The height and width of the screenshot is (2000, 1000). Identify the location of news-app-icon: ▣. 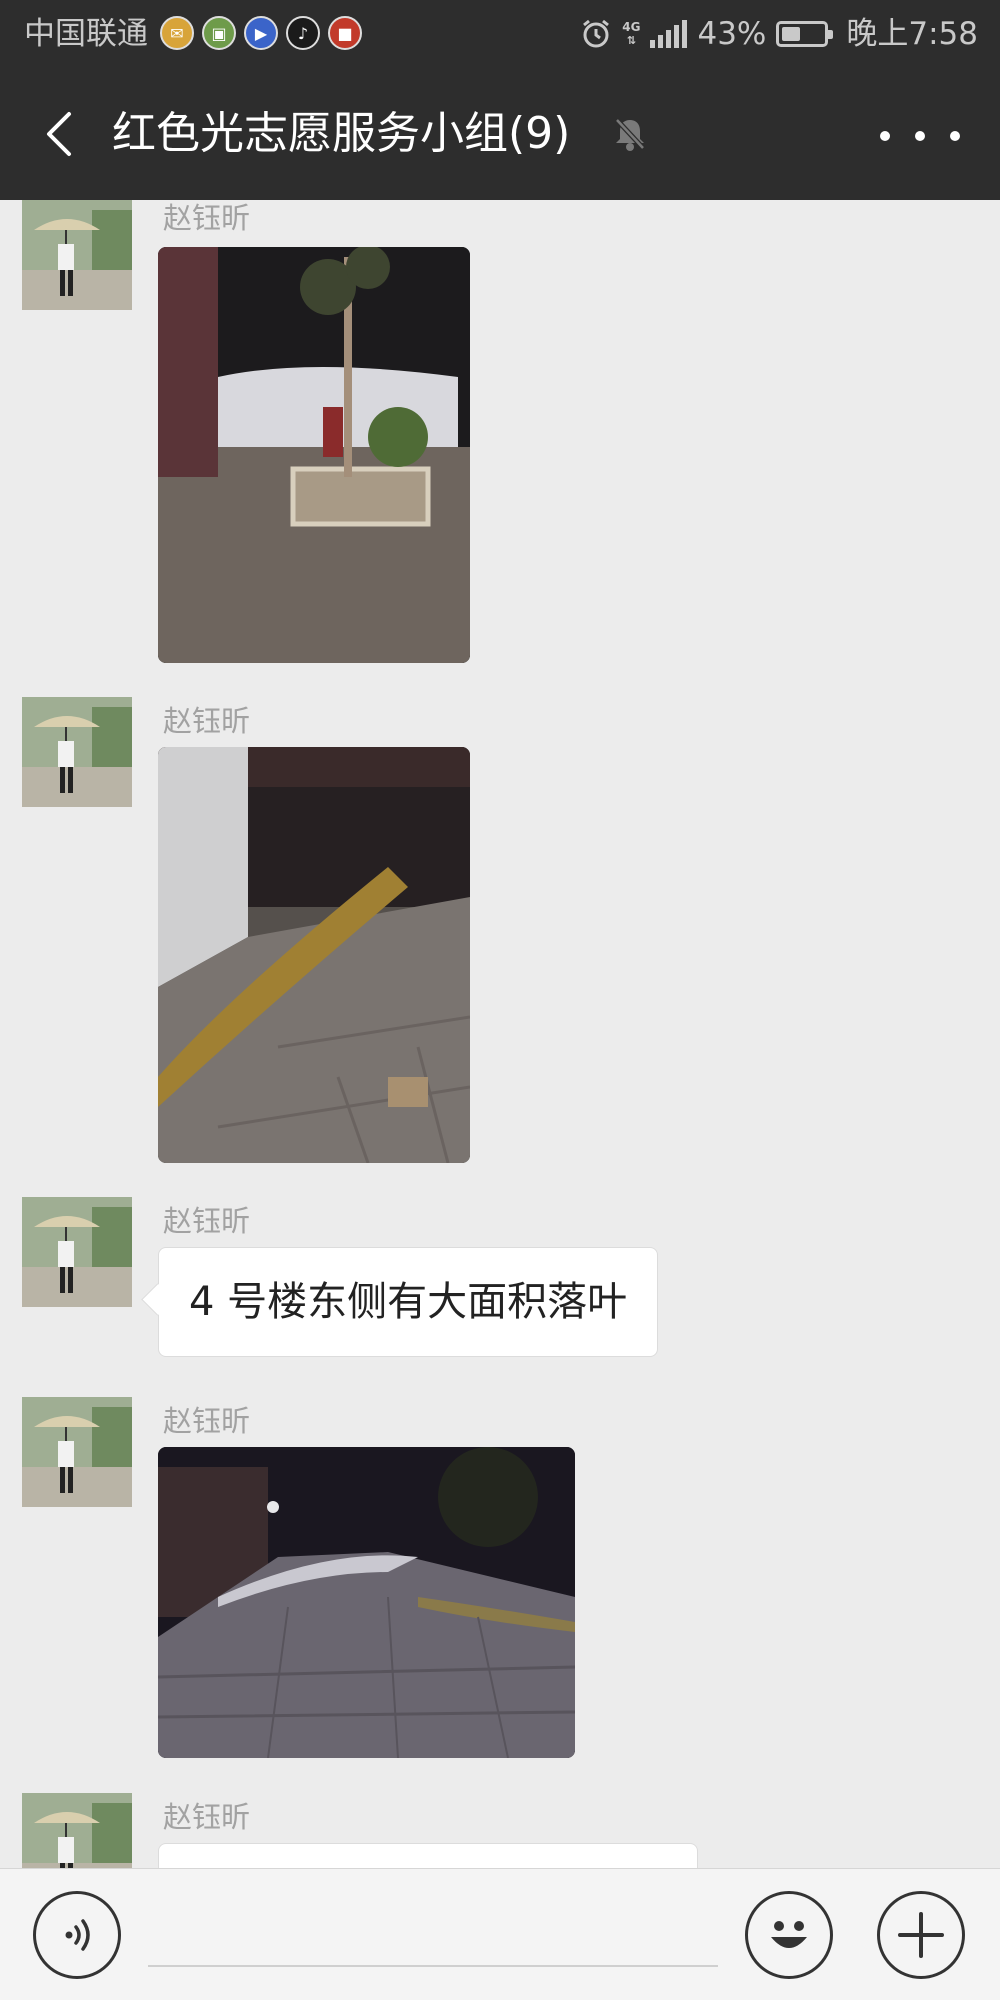
(219, 33).